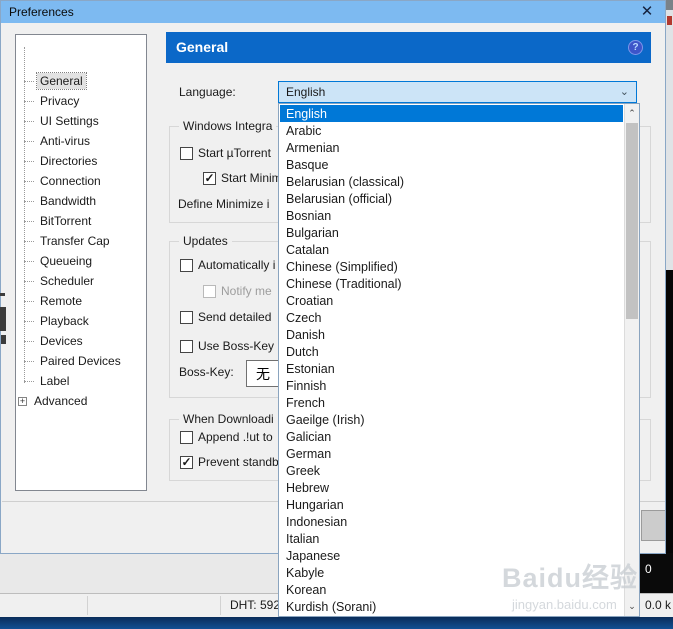 The width and height of the screenshot is (673, 629). I want to click on sidebar-item-remote: Remote, so click(81, 301).